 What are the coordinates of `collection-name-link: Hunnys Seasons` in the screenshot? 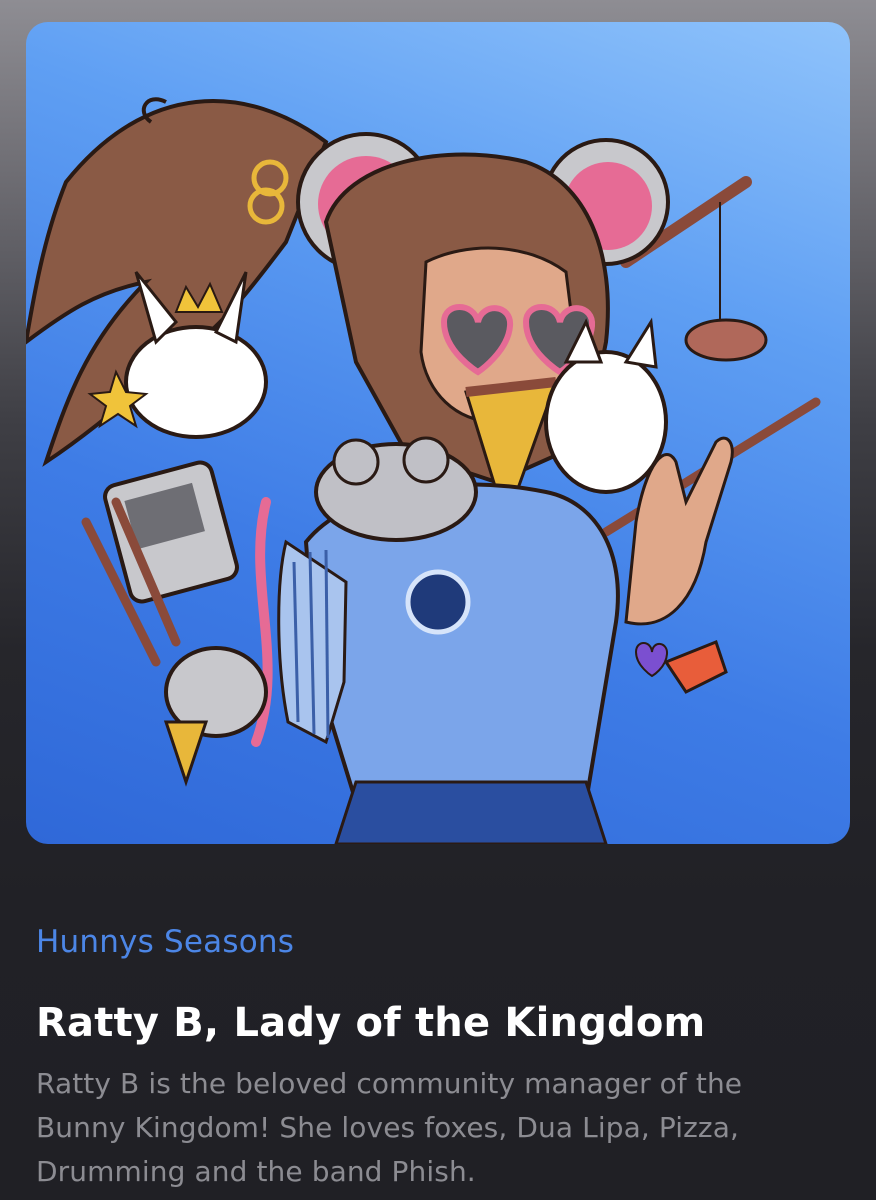 It's located at (165, 942).